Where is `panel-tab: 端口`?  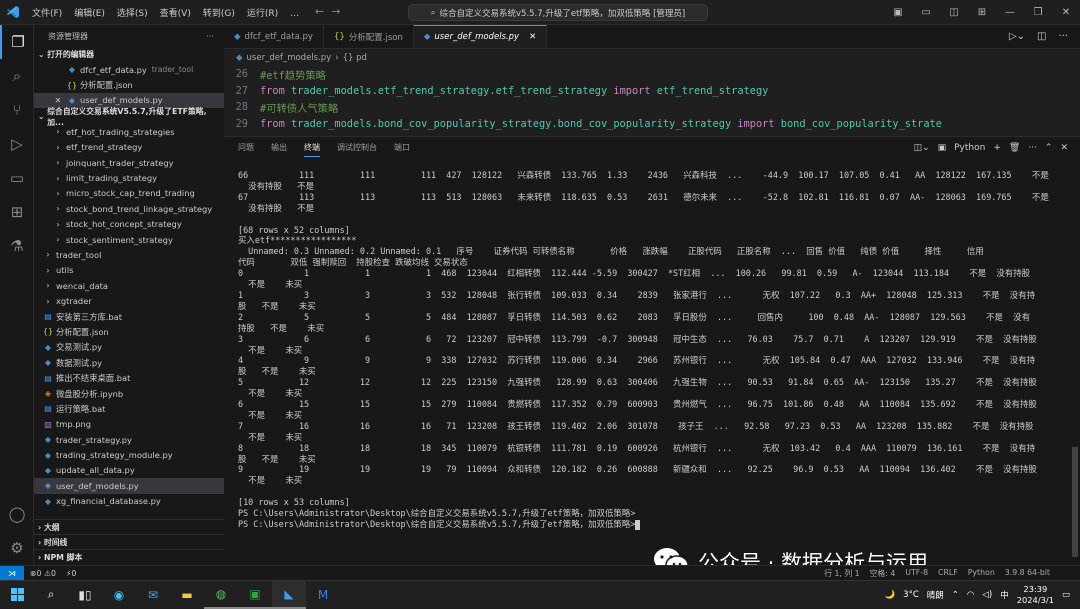 panel-tab: 端口 is located at coordinates (402, 148).